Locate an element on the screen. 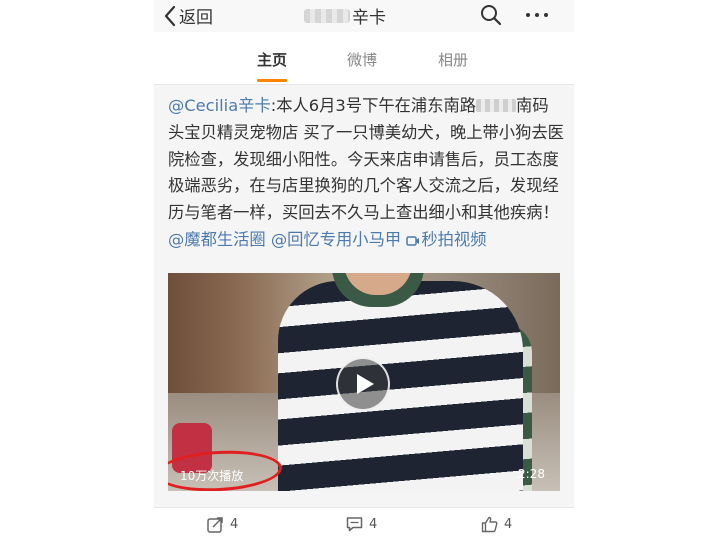 Image resolution: width=704 pixels, height=543 pixels. play-icon is located at coordinates (365, 384).